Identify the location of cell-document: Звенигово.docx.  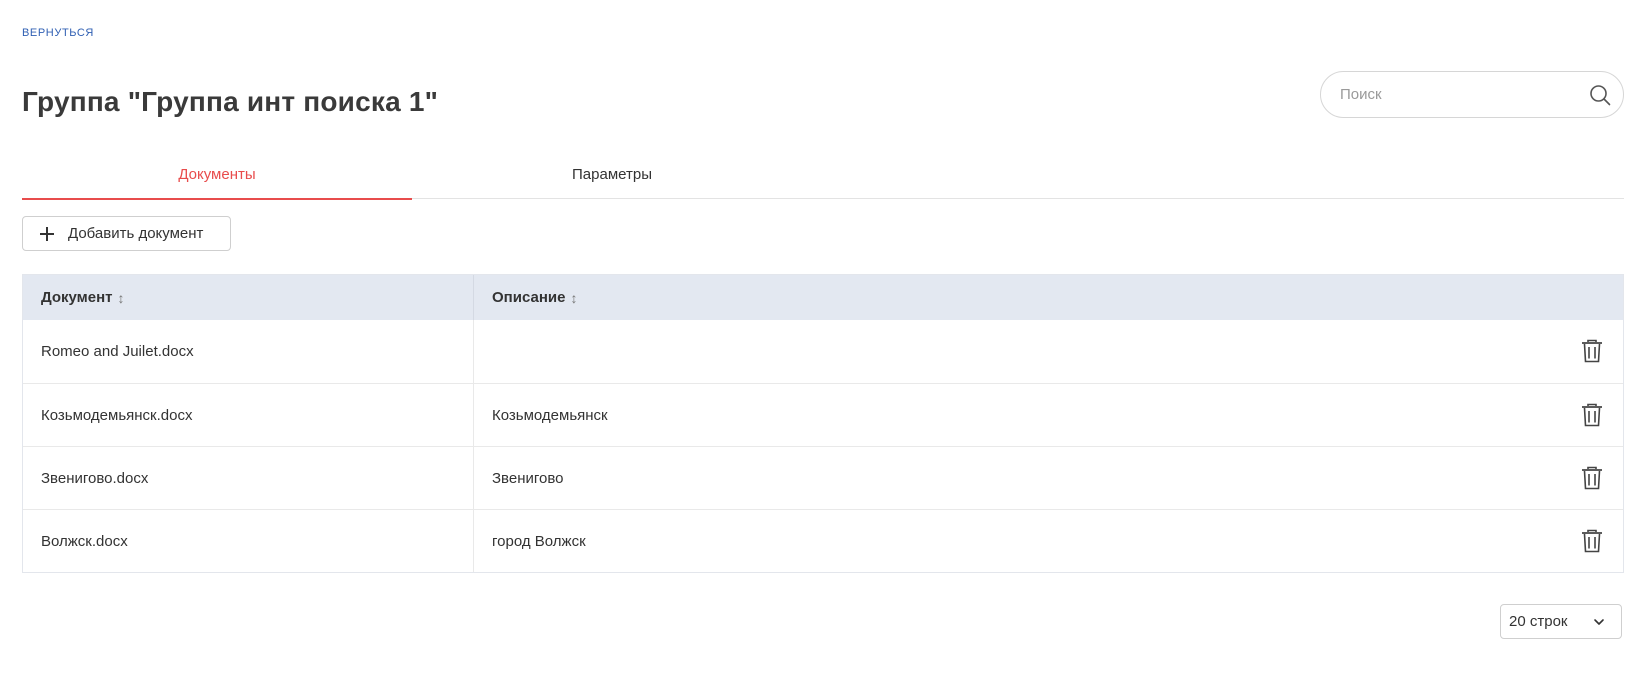
(248, 478).